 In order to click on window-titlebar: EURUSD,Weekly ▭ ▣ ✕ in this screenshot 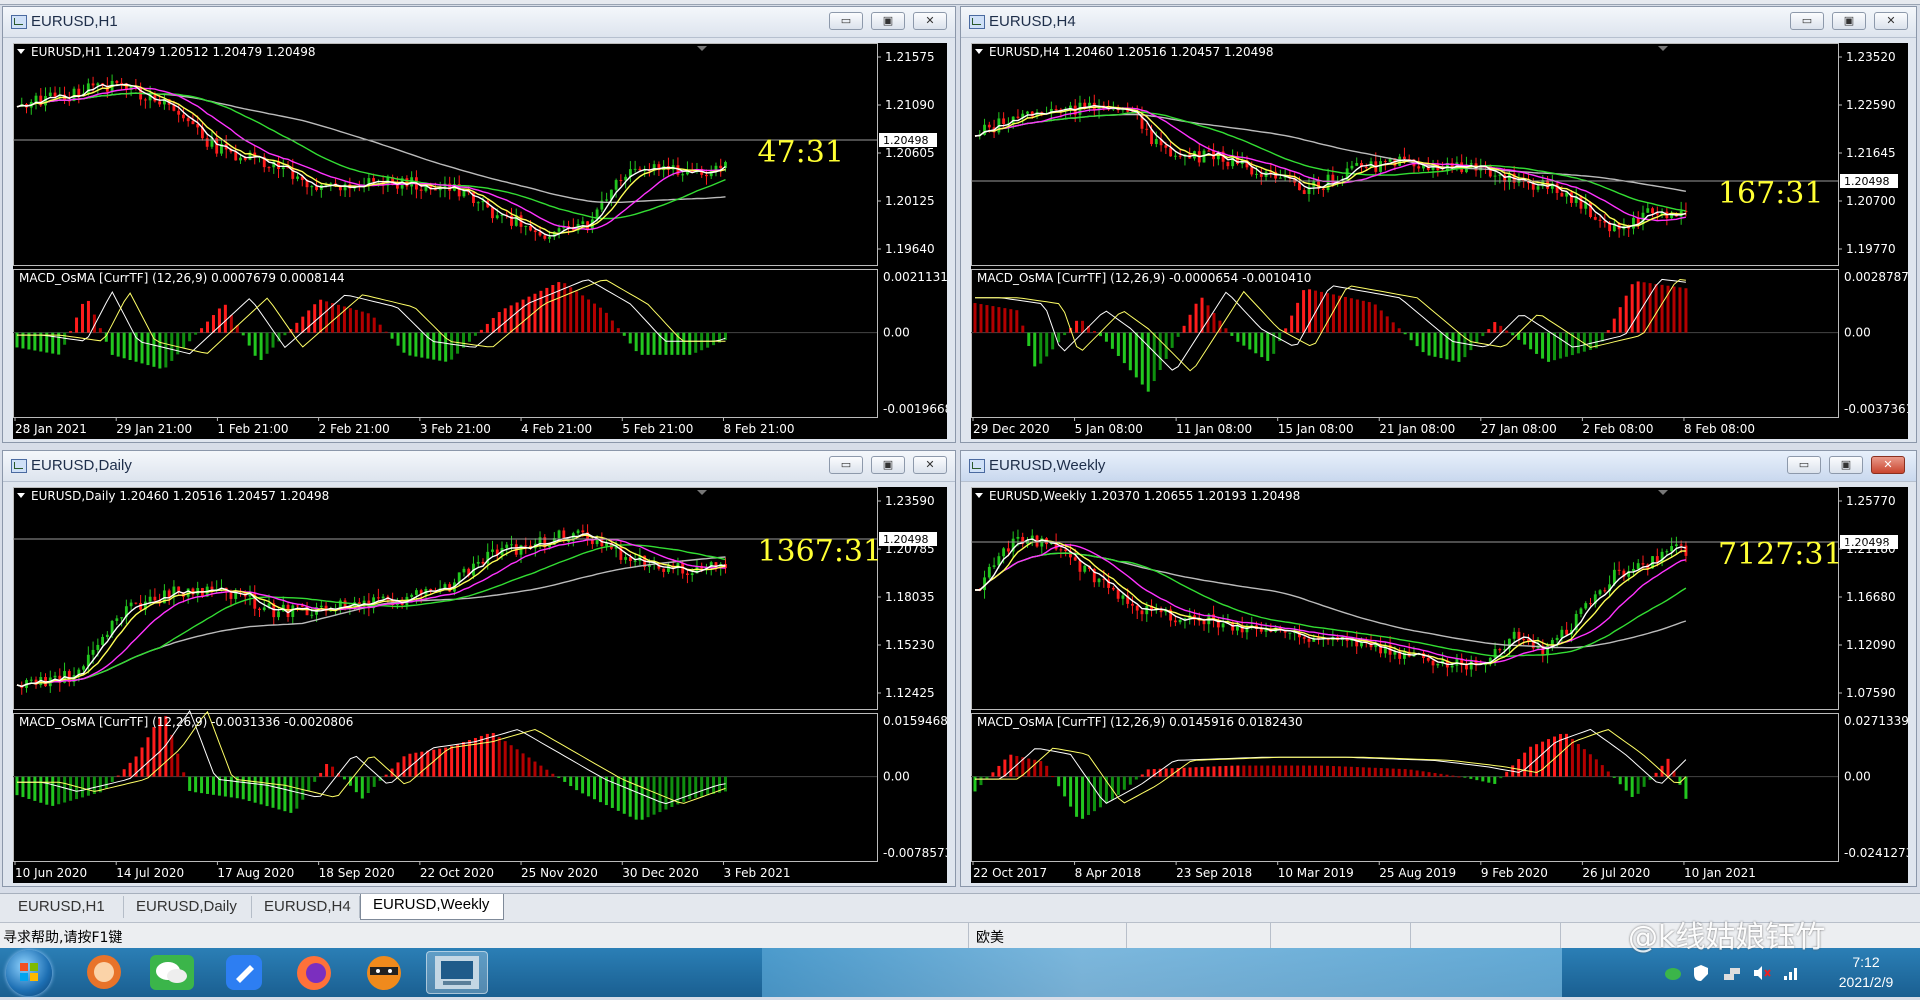, I will do `click(1438, 466)`.